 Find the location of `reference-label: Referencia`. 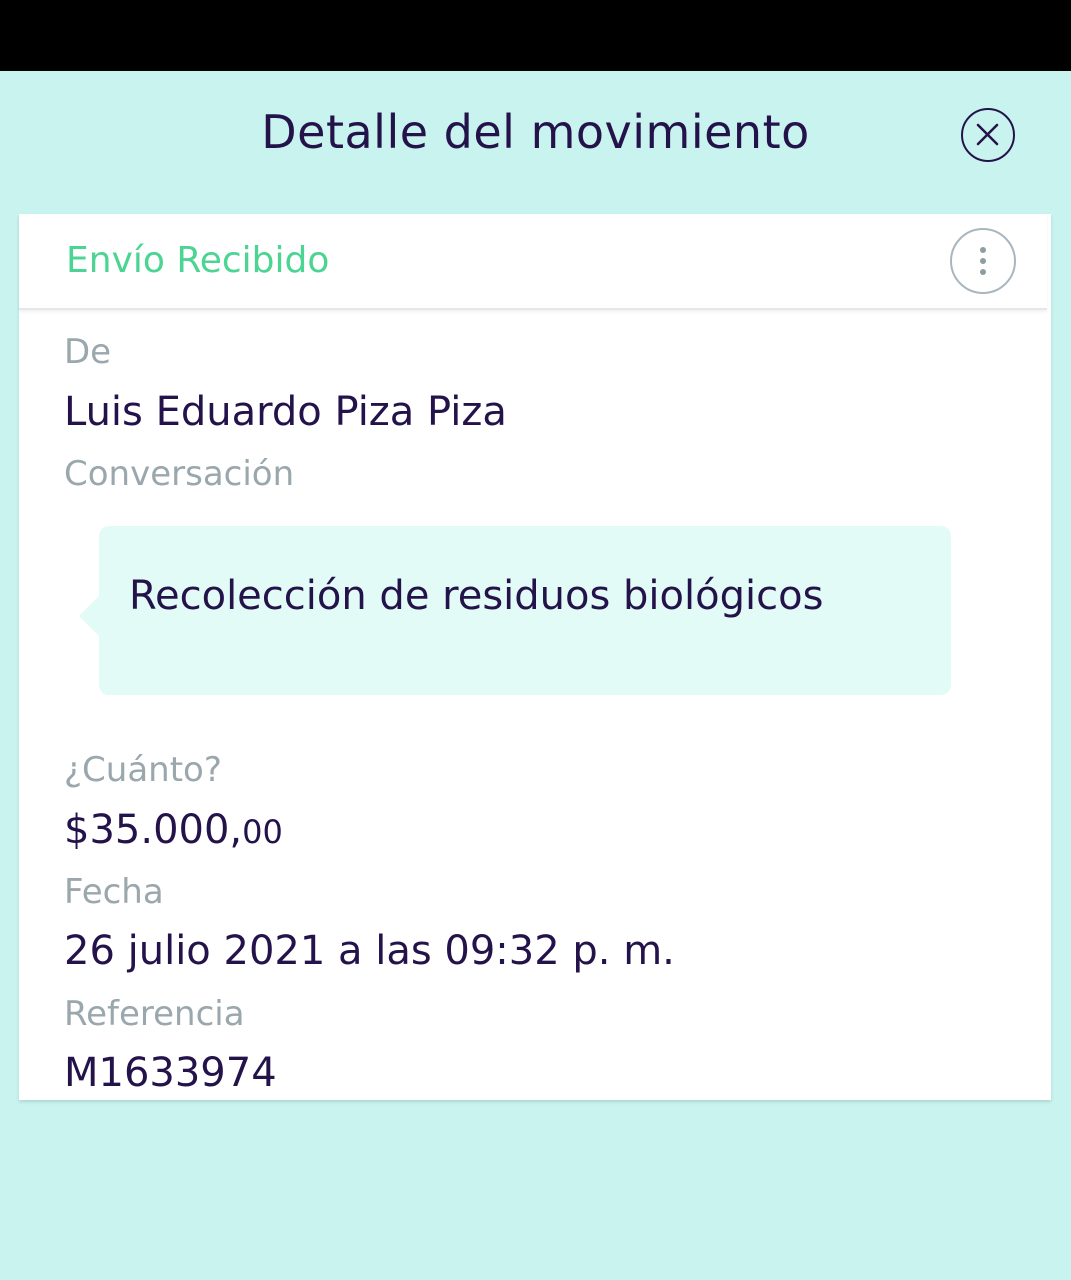

reference-label: Referencia is located at coordinates (154, 1014).